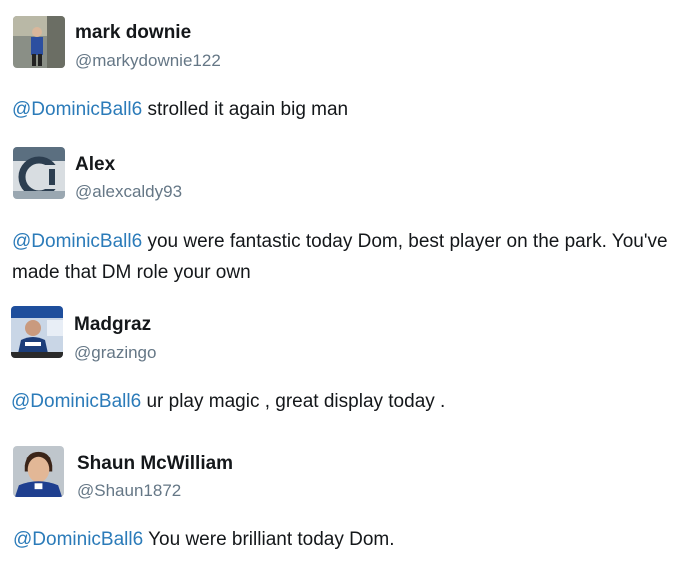  What do you see at coordinates (293, 401) in the screenshot?
I see `tweet-body: ur play magic , great display today .` at bounding box center [293, 401].